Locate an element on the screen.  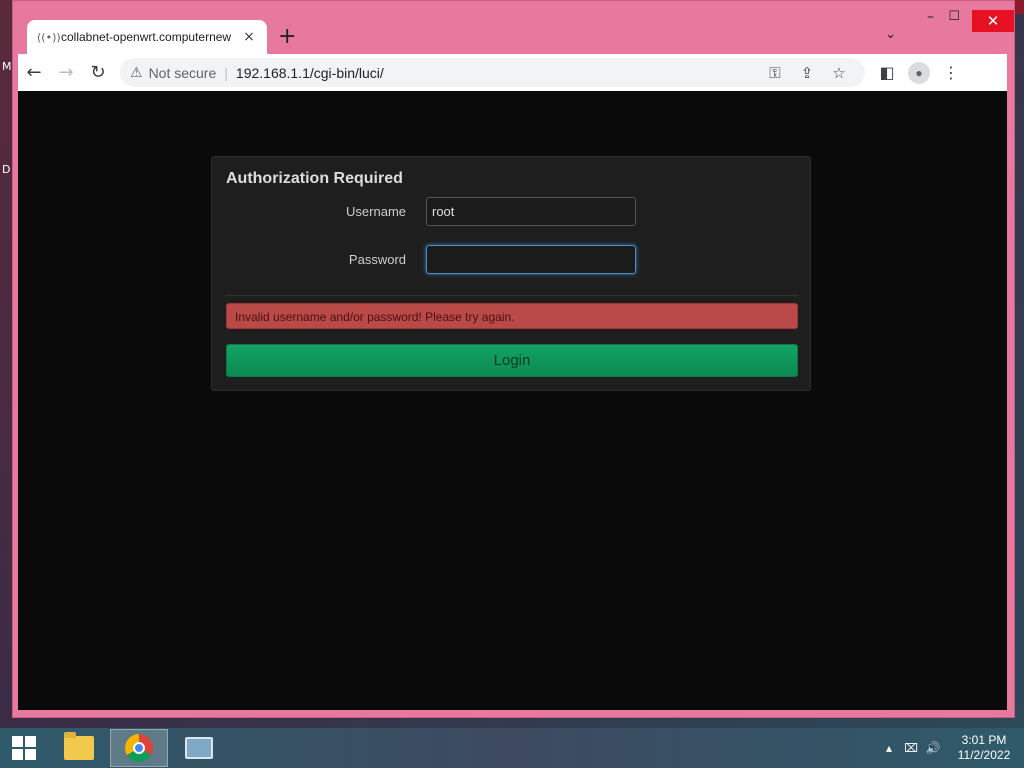
tab-close-icon: × is located at coordinates (249, 37).